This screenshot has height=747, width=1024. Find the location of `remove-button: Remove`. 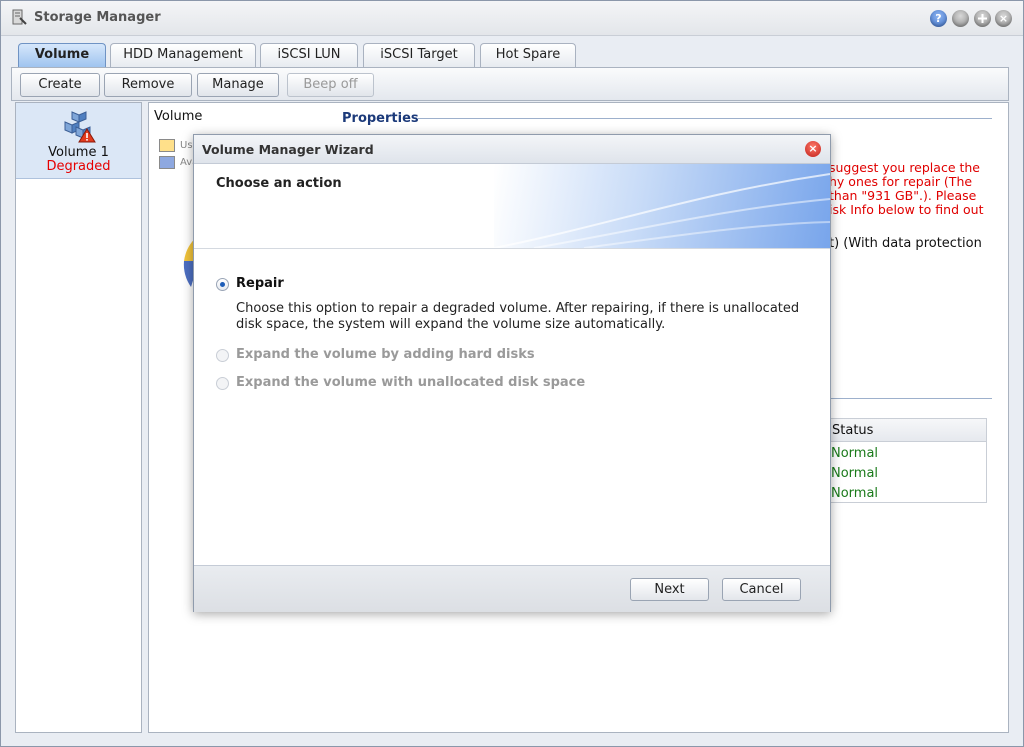

remove-button: Remove is located at coordinates (148, 85).